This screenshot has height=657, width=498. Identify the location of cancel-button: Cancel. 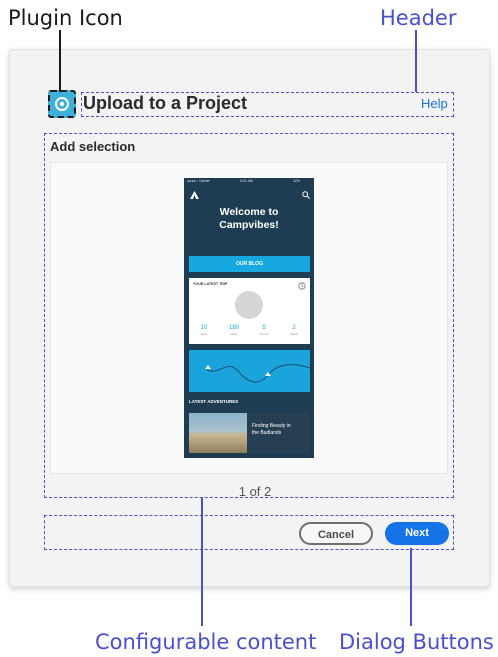
(336, 533).